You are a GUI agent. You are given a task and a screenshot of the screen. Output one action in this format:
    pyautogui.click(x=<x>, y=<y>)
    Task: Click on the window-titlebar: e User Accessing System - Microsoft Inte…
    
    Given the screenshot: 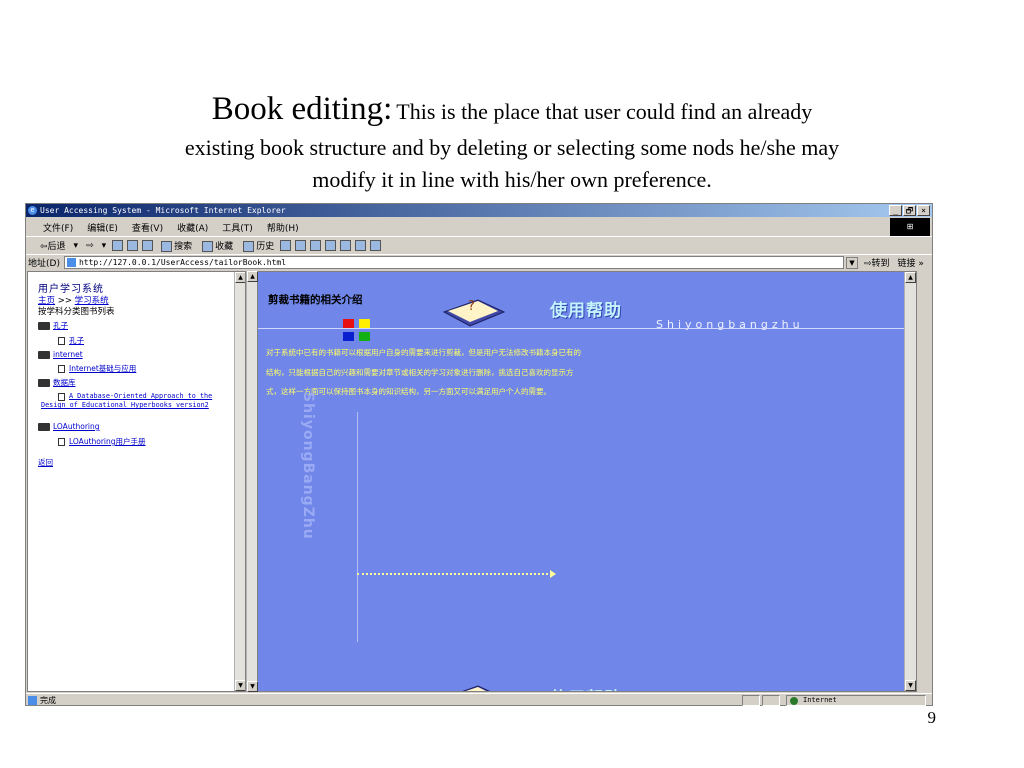 What is the action you would take?
    pyautogui.click(x=479, y=210)
    